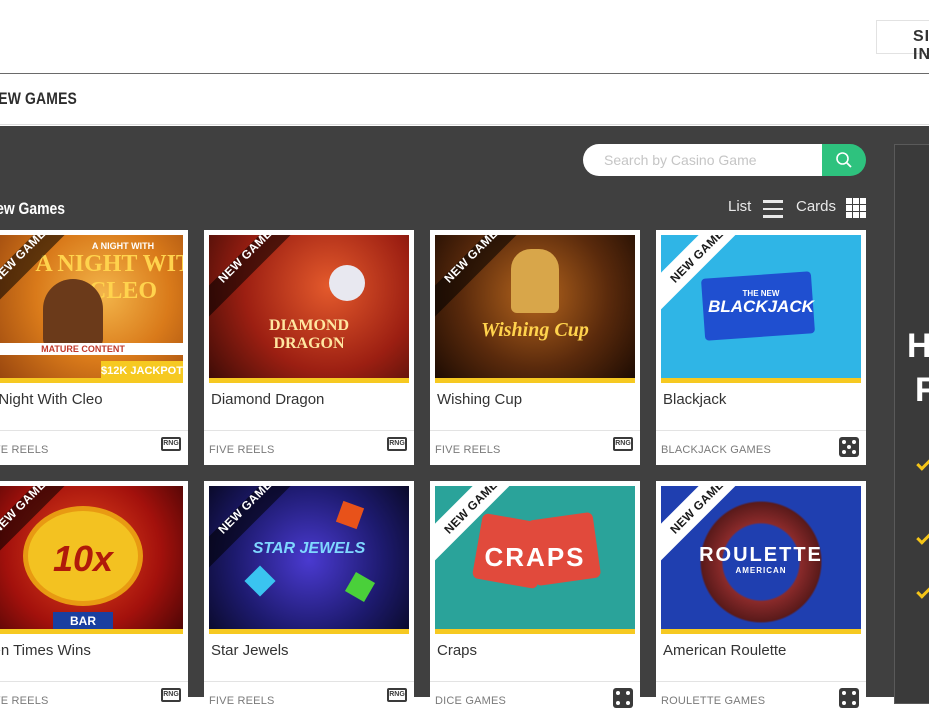  I want to click on game-name: Ten Times Wins, so click(45, 650).